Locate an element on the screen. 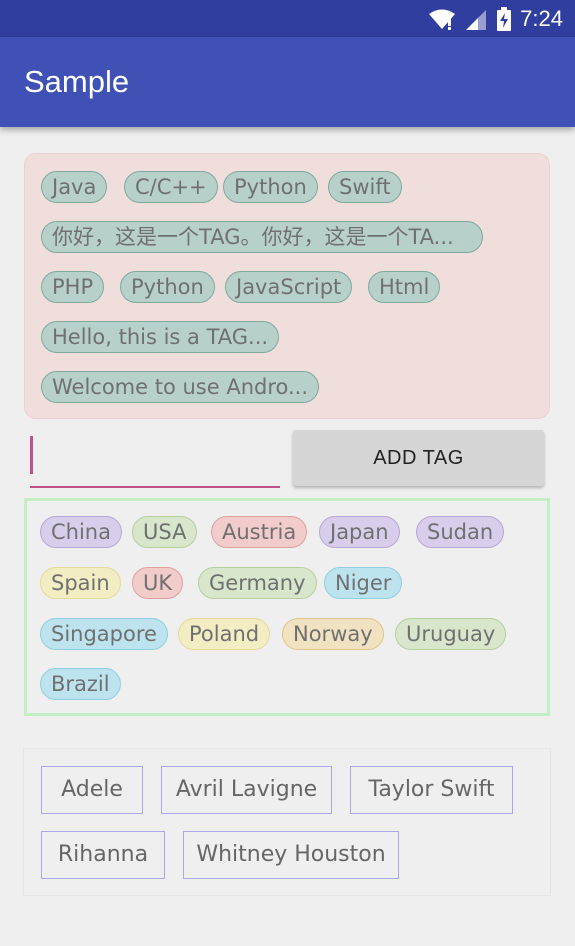  wifi-icon is located at coordinates (442, 19).